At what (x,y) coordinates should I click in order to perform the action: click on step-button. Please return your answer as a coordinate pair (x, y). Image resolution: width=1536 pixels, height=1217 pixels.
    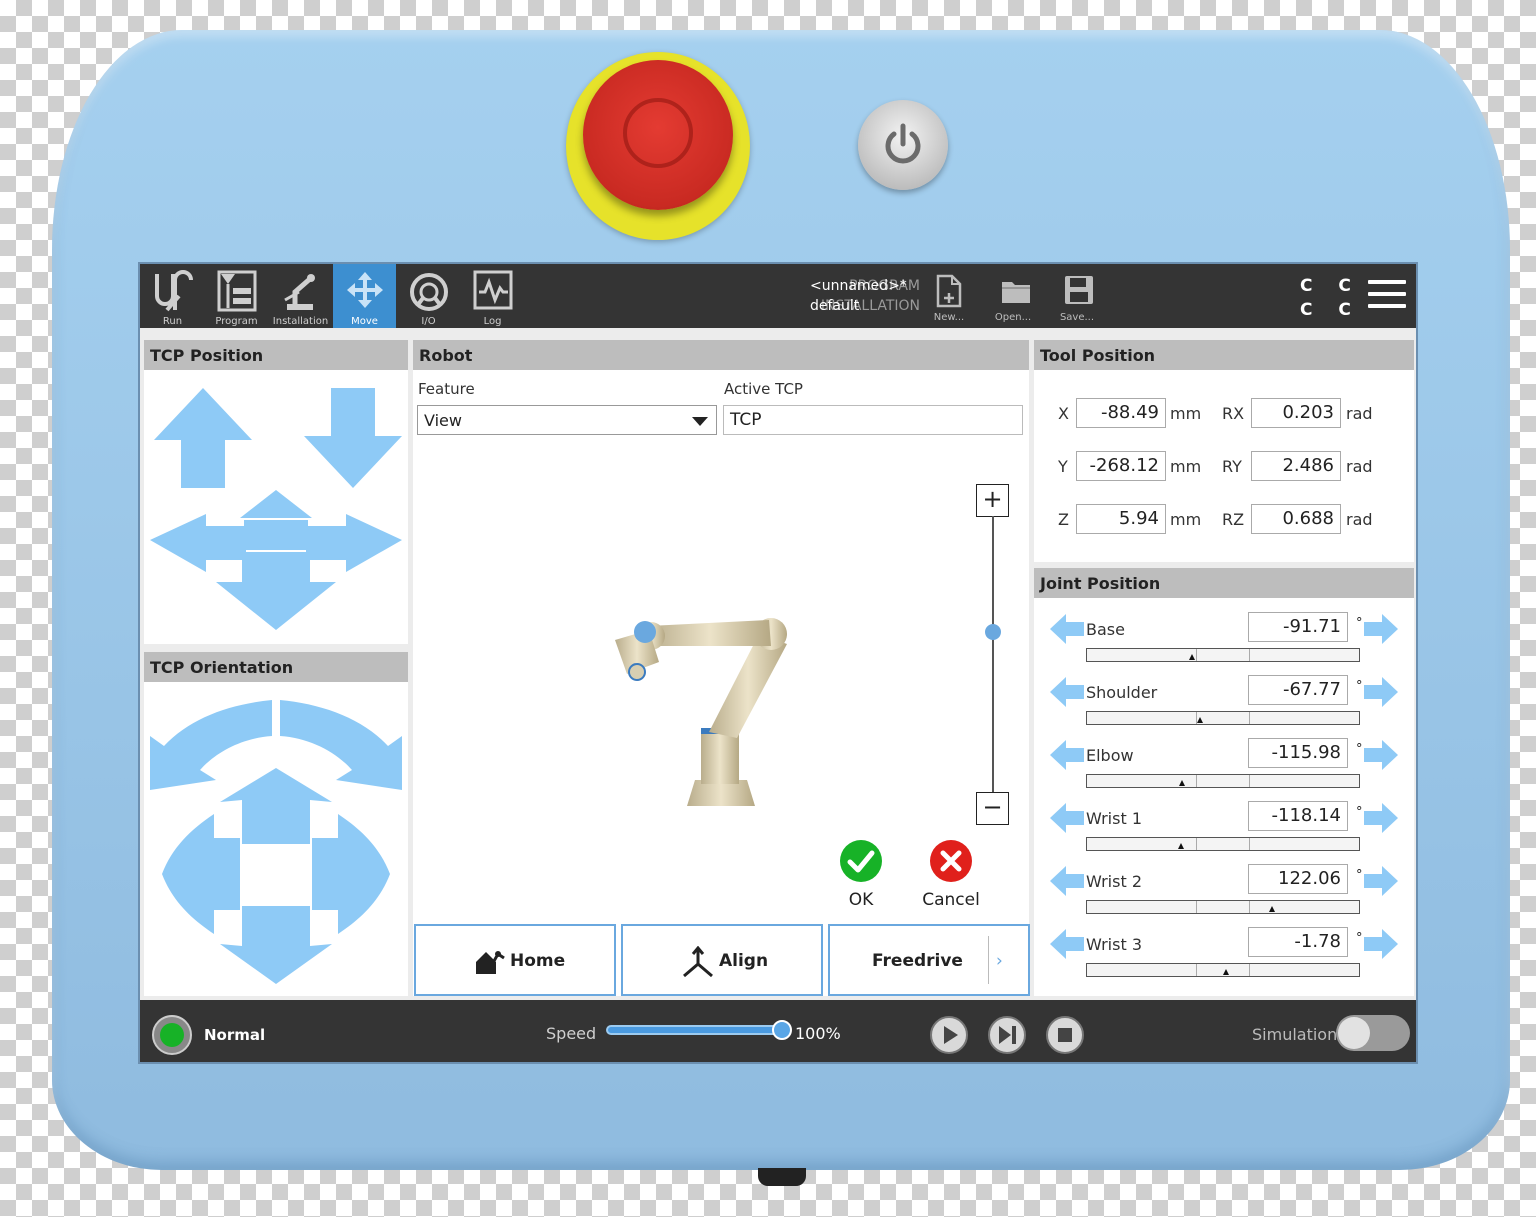
    Looking at the image, I should click on (1007, 1035).